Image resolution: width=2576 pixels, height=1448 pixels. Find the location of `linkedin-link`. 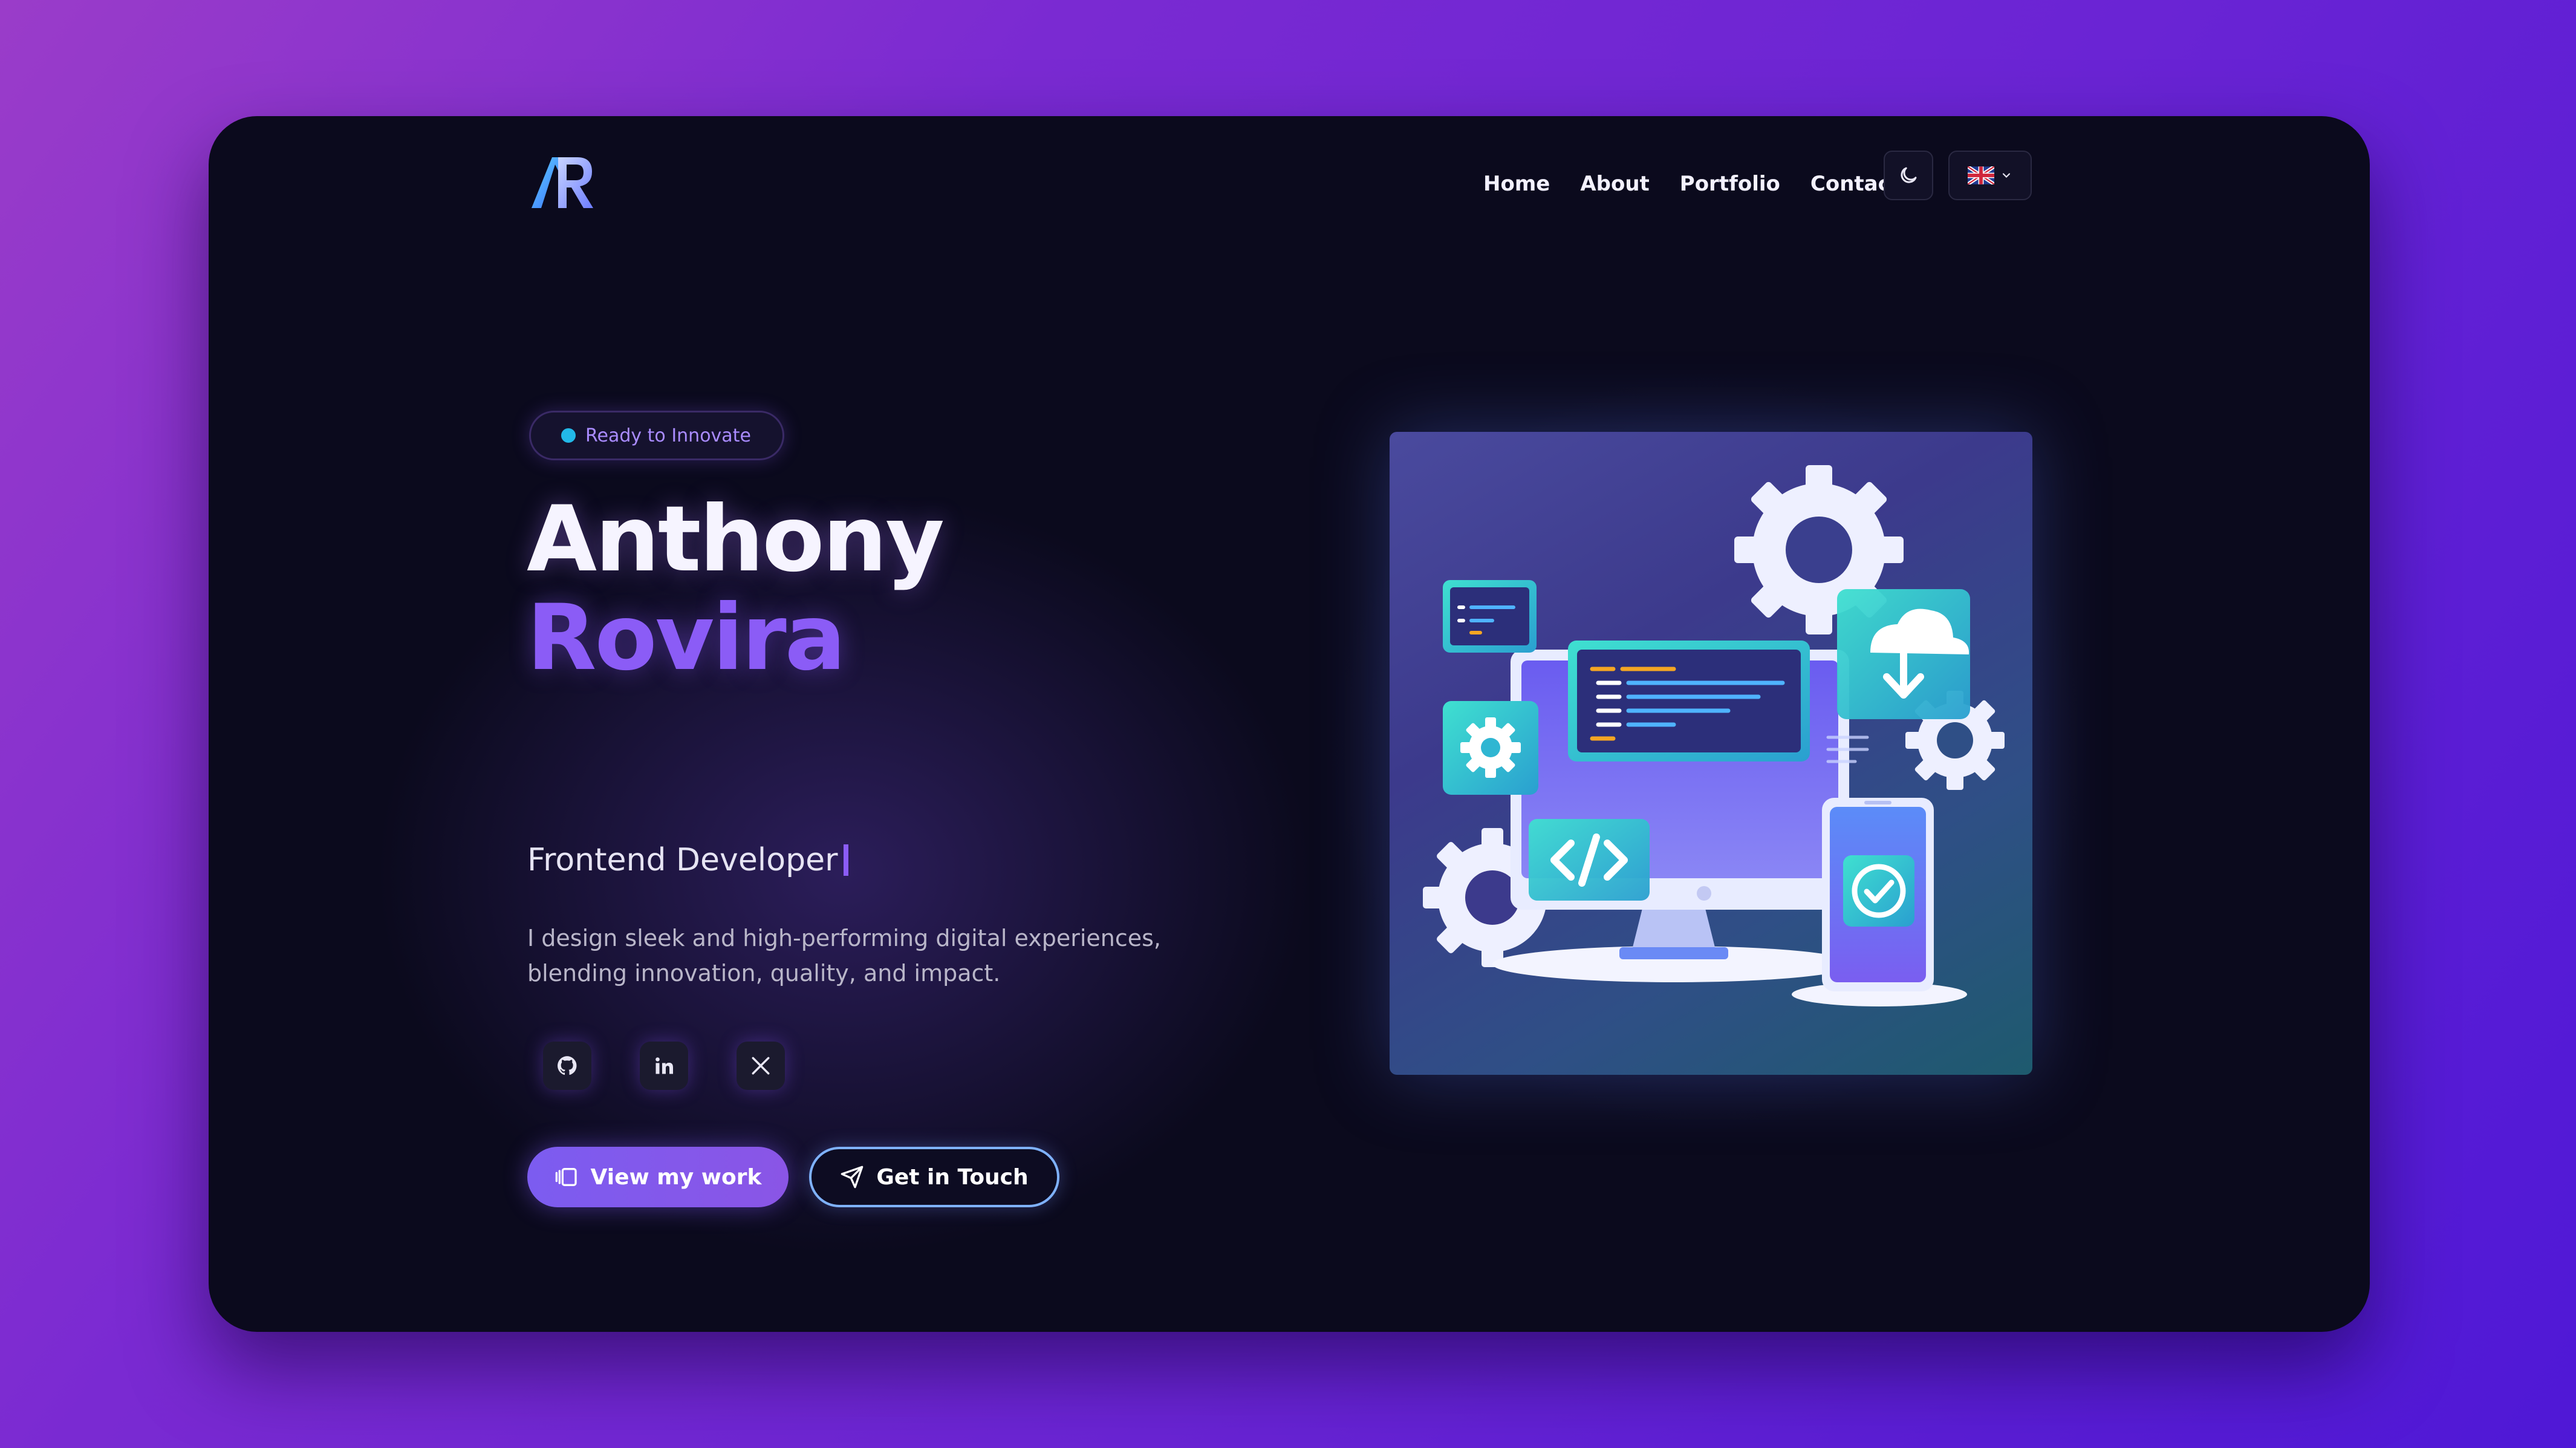

linkedin-link is located at coordinates (664, 1066).